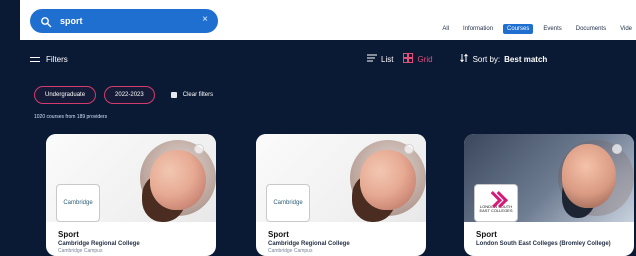 The height and width of the screenshot is (256, 636). I want to click on tab-documents: Documents, so click(591, 29).